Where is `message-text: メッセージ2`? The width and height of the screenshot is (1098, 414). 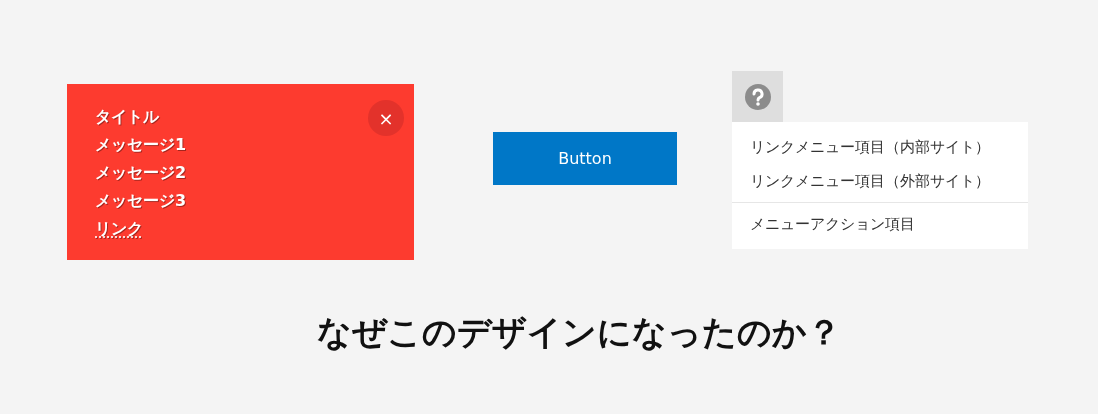 message-text: メッセージ2 is located at coordinates (141, 173).